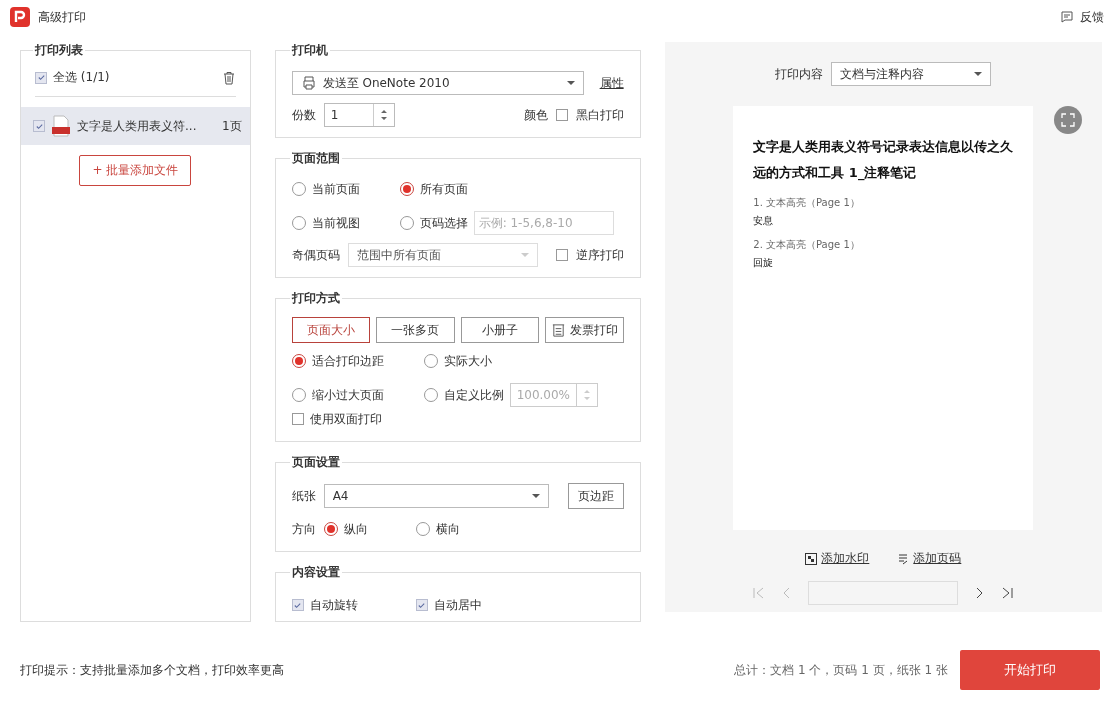  I want to click on page-number-field, so click(883, 593).